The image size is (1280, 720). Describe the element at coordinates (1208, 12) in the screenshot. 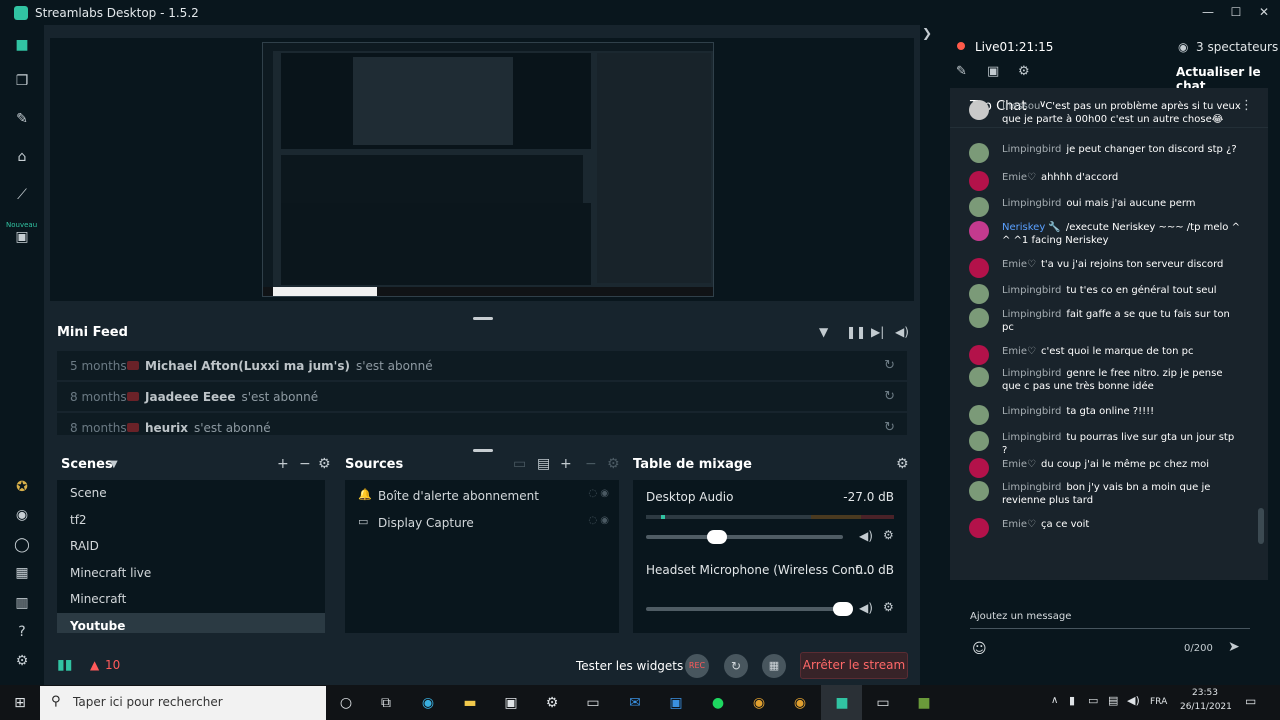

I see `minimize-button: —` at that location.